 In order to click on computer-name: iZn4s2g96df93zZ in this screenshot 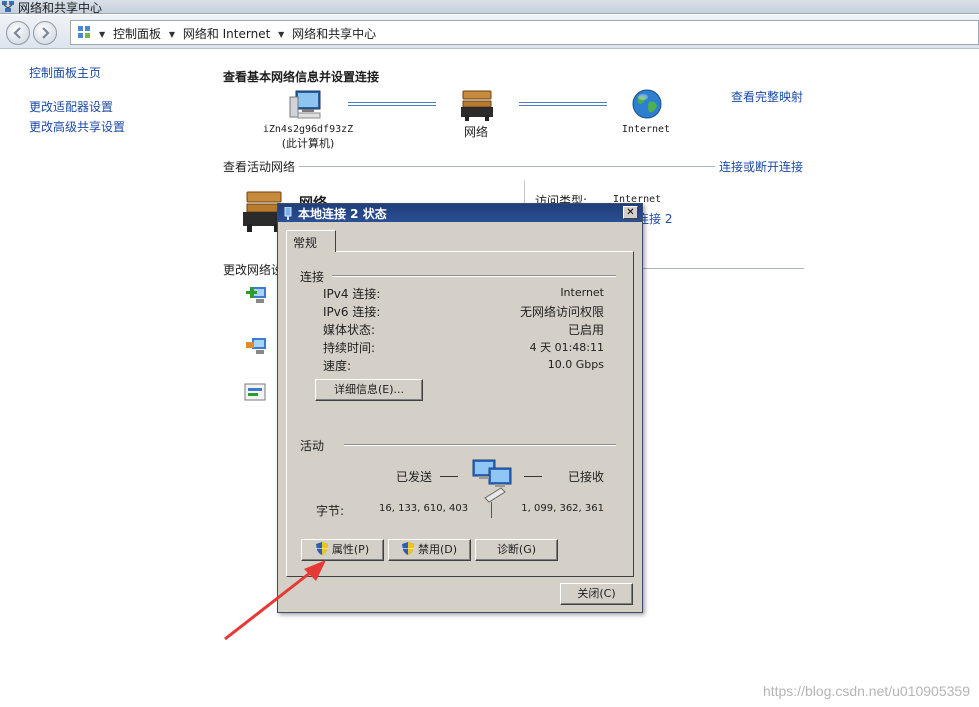, I will do `click(308, 129)`.